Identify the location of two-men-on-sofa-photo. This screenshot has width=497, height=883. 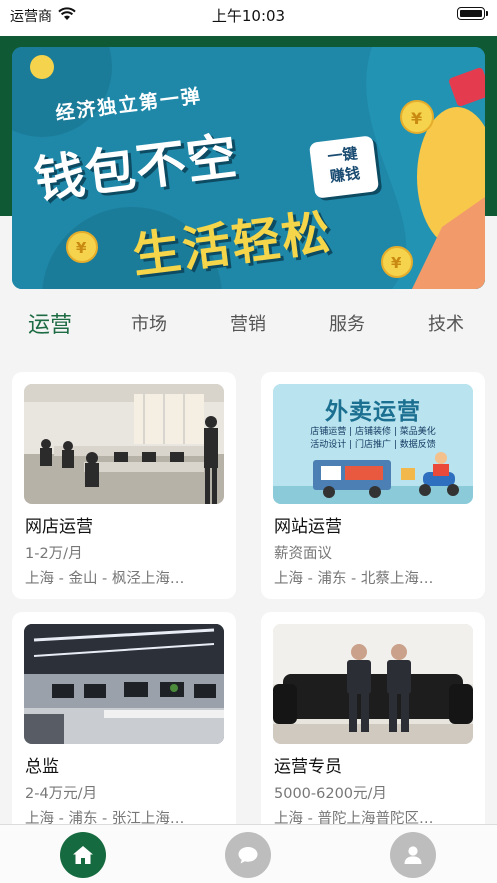
(373, 684).